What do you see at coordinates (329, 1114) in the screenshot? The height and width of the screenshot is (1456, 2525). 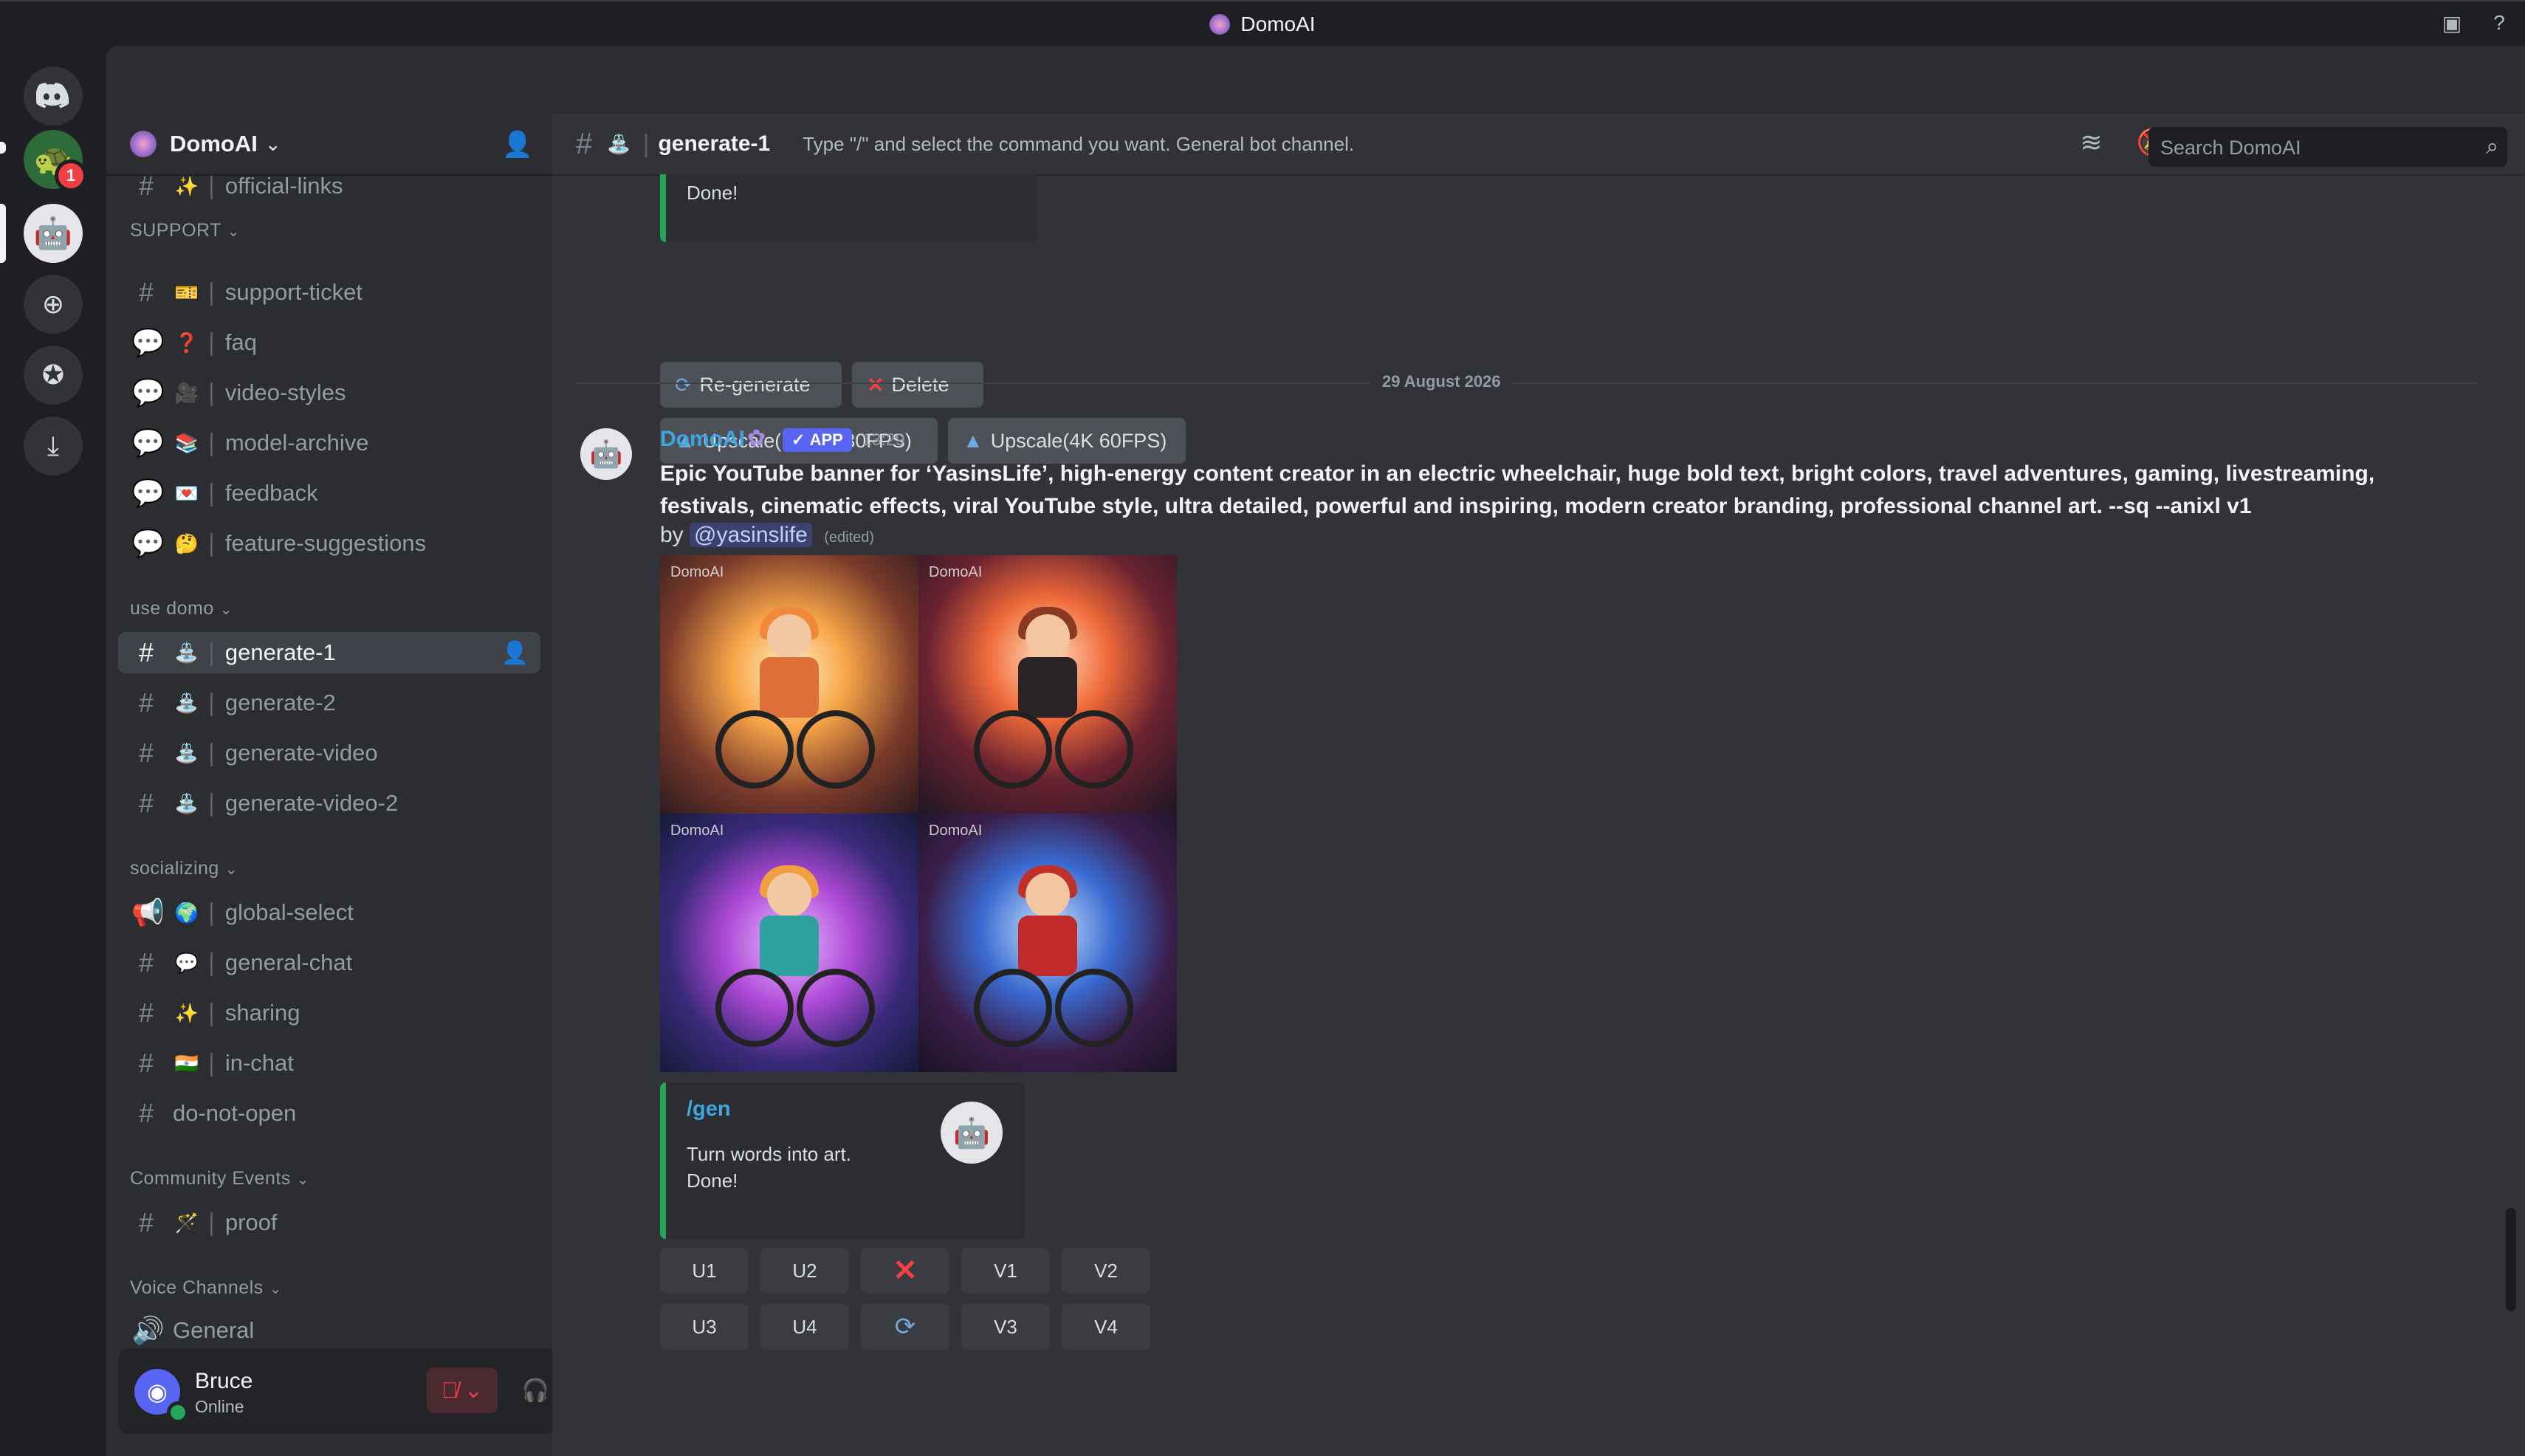 I see `channel-do-not-open: # do-not-open` at bounding box center [329, 1114].